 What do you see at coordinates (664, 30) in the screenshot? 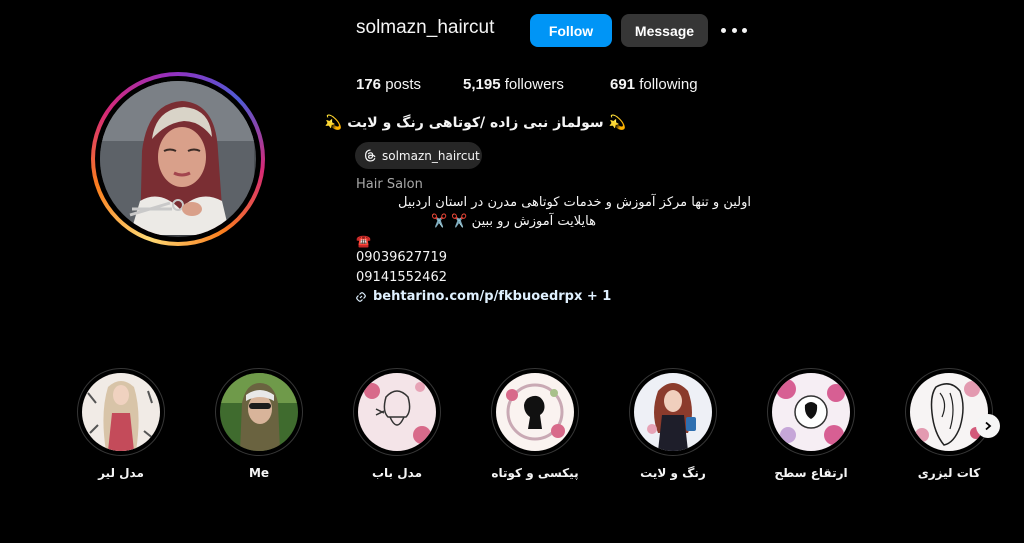
I see `message-button: Message` at bounding box center [664, 30].